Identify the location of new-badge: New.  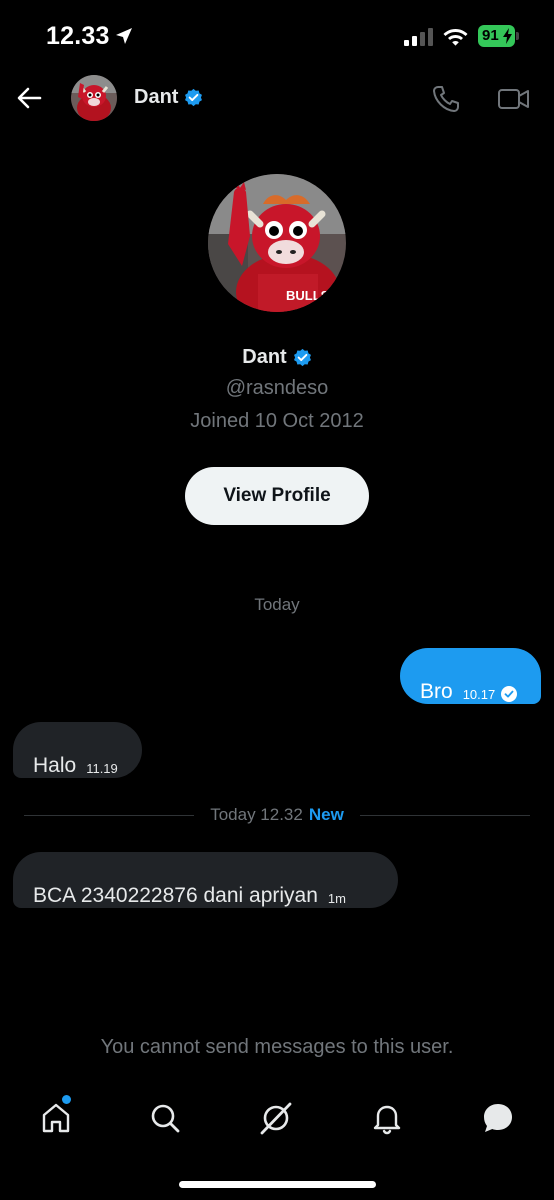
(326, 814).